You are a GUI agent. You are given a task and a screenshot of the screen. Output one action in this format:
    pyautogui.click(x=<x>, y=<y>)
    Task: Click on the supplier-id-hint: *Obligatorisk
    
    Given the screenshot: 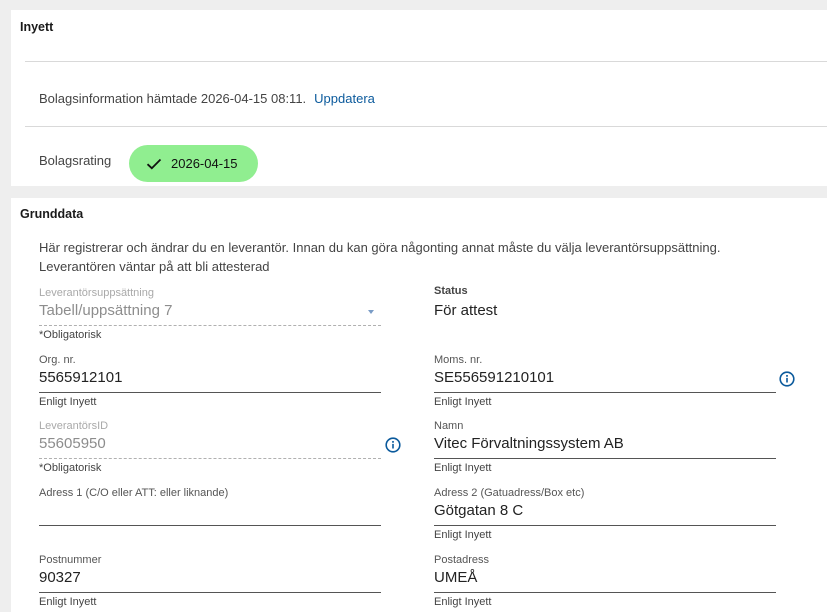 What is the action you would take?
    pyautogui.click(x=70, y=468)
    